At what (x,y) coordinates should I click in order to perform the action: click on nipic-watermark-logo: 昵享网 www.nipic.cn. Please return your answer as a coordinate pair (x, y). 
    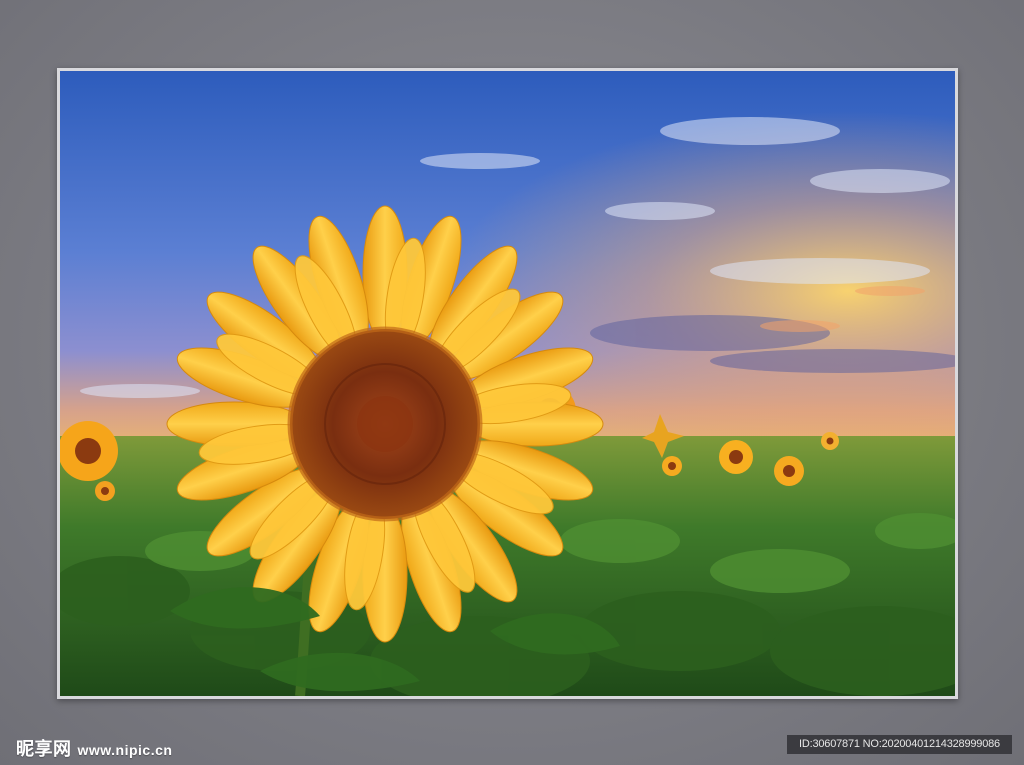
    Looking at the image, I should click on (94, 748).